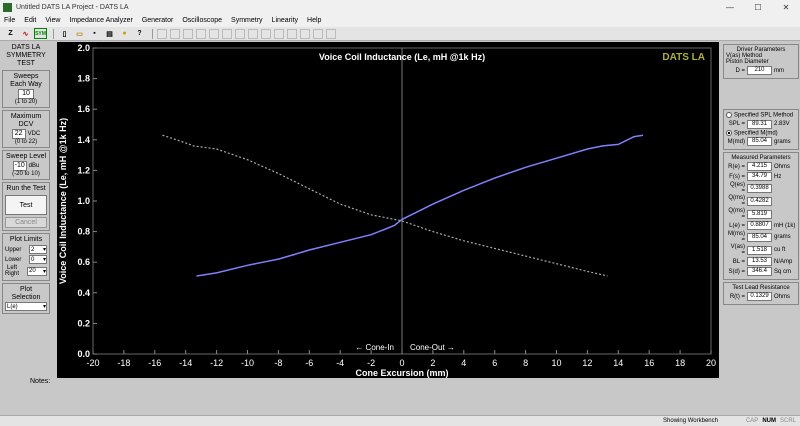 The width and height of the screenshot is (800, 426). What do you see at coordinates (34, 134) in the screenshot?
I see `dcv-unit: VDC` at bounding box center [34, 134].